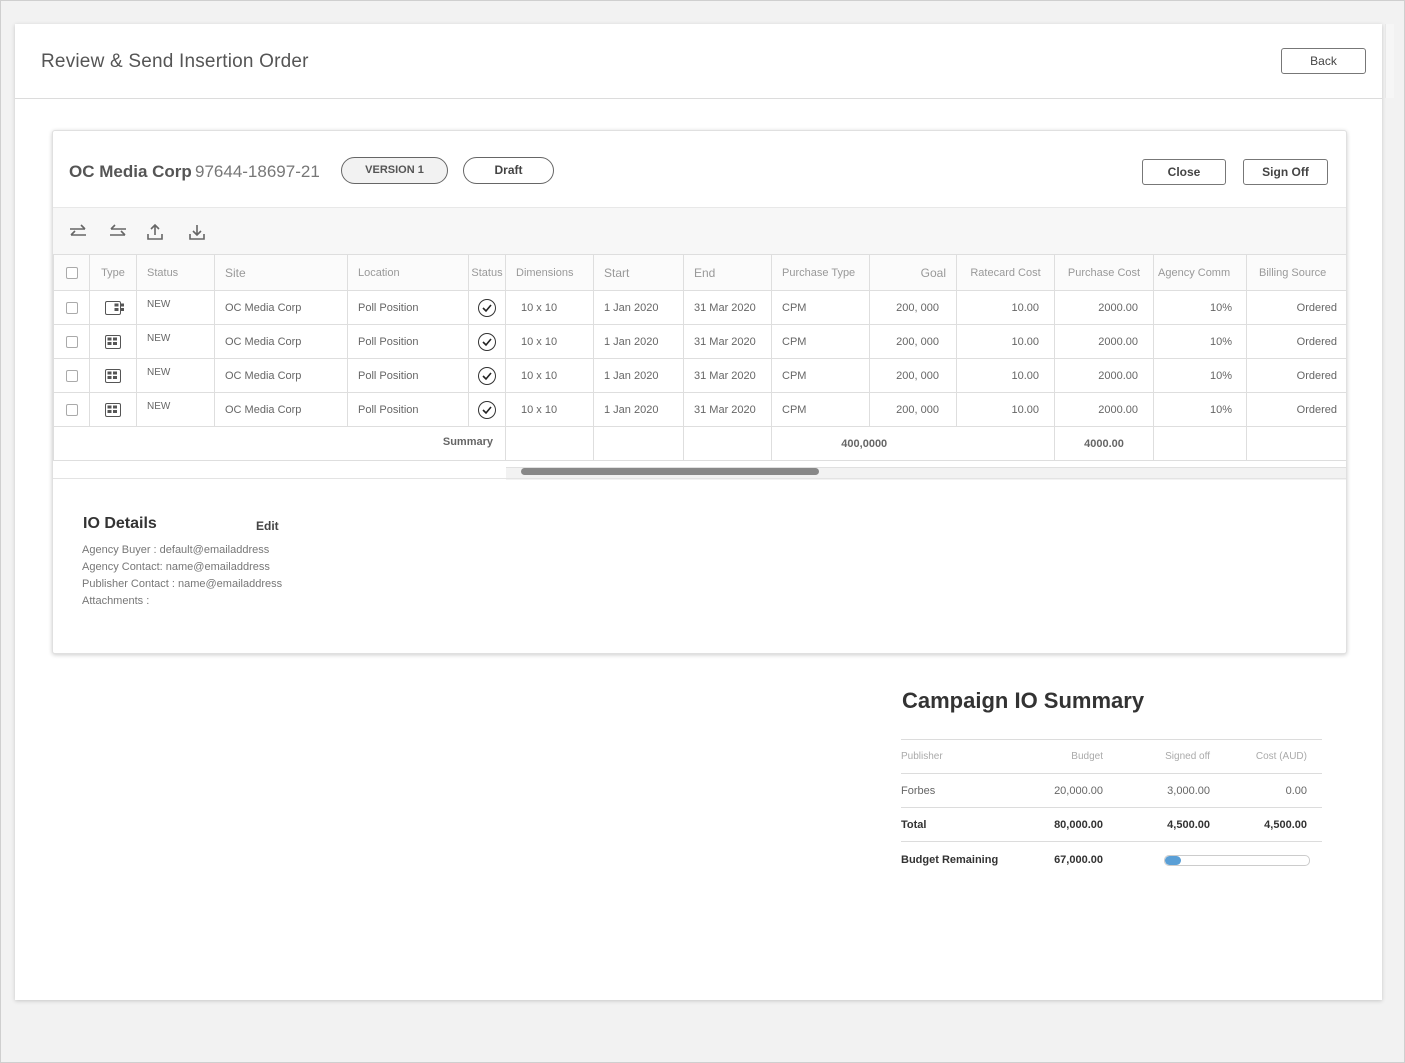 This screenshot has height=1063, width=1405. Describe the element at coordinates (408, 341) in the screenshot. I see `row-location: Poll Position` at that location.